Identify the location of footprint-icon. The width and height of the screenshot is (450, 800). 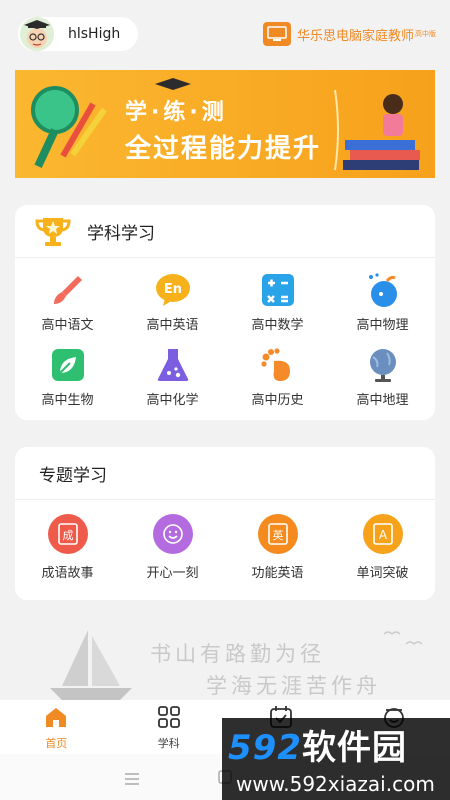
(278, 365).